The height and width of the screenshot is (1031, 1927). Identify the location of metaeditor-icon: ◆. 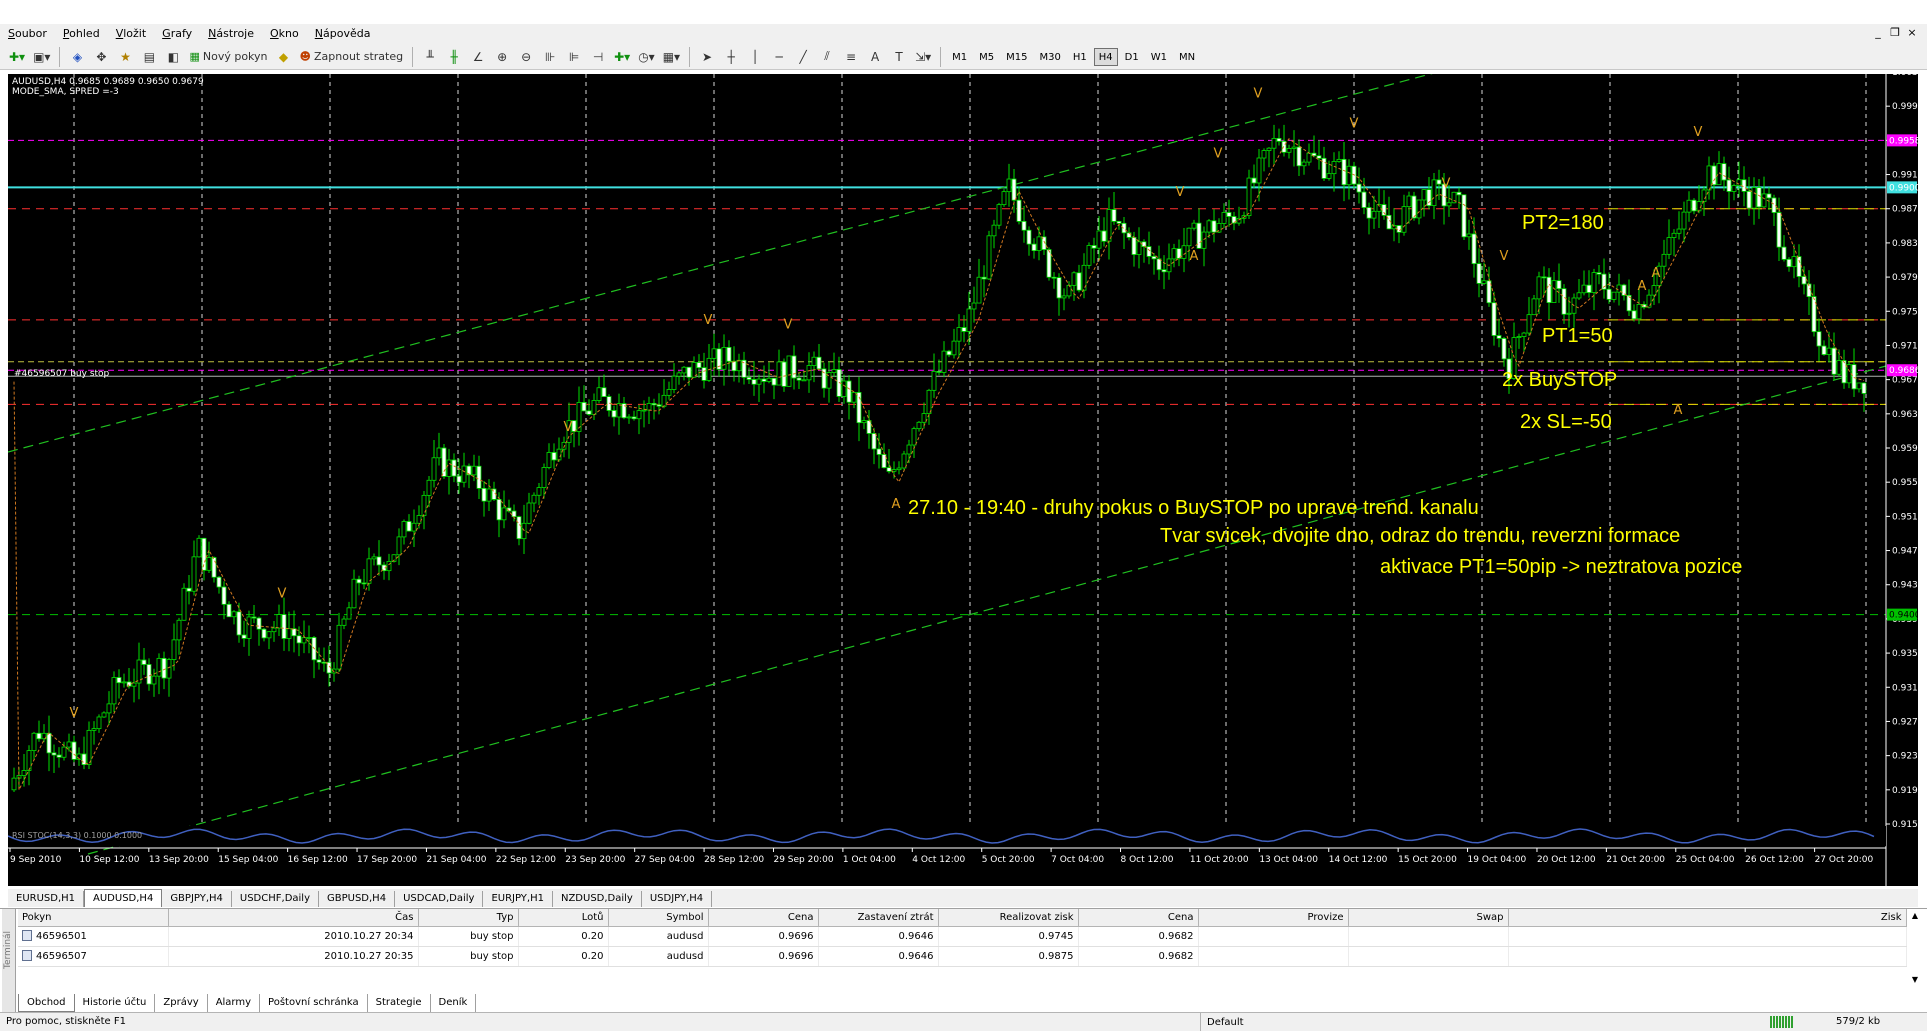
(284, 57).